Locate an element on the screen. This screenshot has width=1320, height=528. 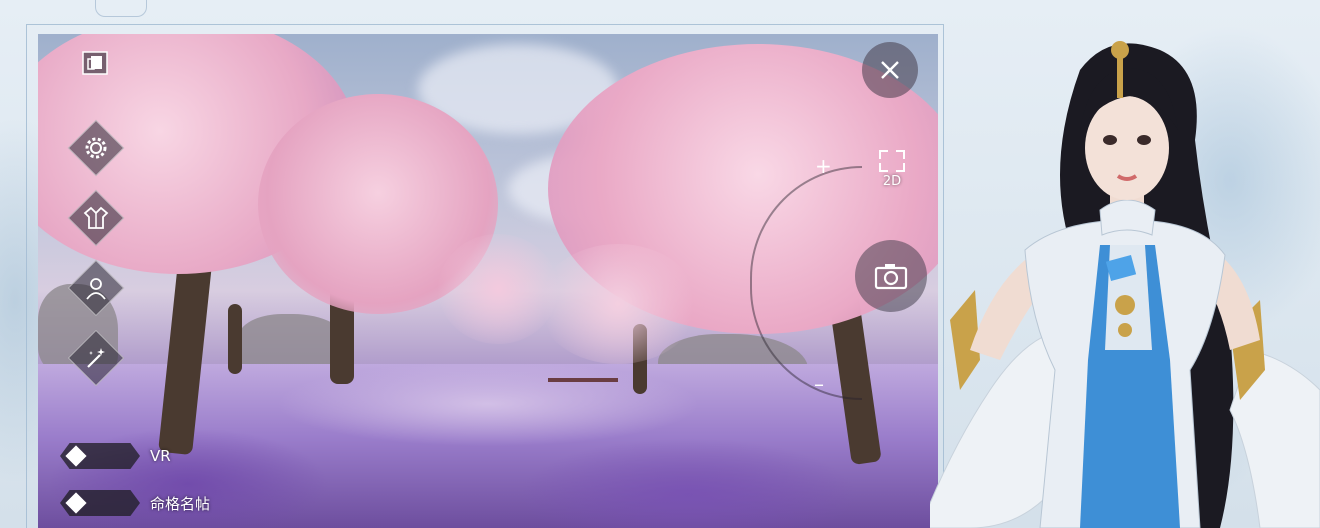
menu-character-button is located at coordinates (96, 288).